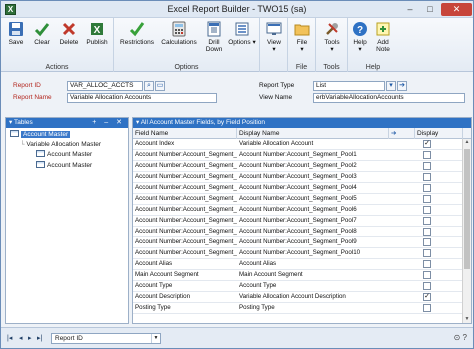 This screenshot has height=349, width=474. I want to click on display-name-cell: Account Number:Account_Segment_Pool5, so click(313, 199).